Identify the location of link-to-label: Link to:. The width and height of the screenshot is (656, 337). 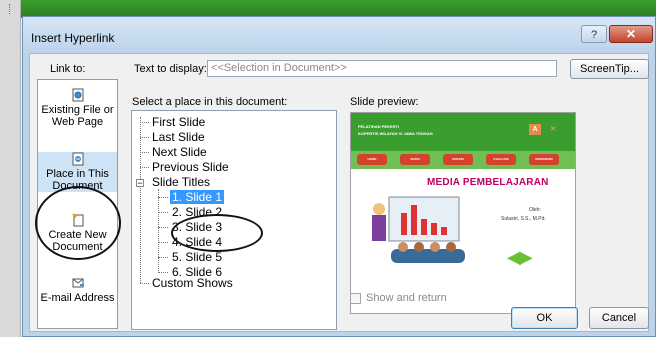
(68, 69).